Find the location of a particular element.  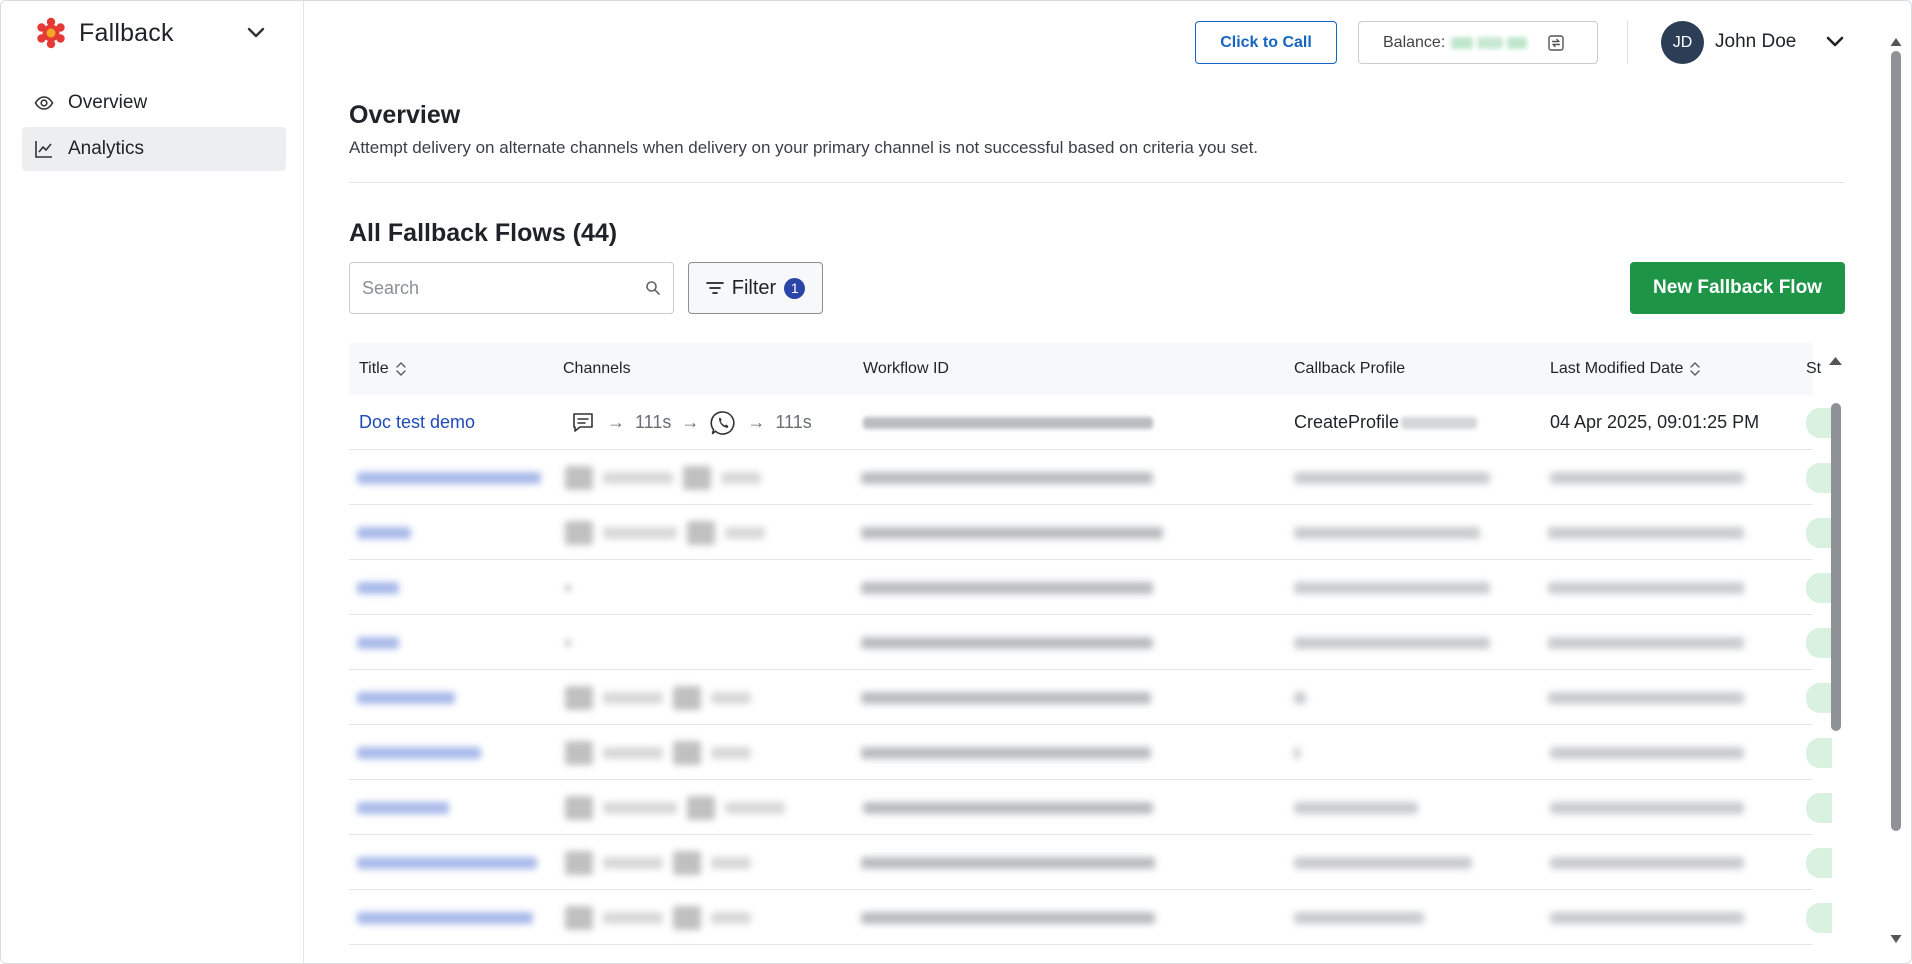

column-header-channels: Channels is located at coordinates (597, 368).